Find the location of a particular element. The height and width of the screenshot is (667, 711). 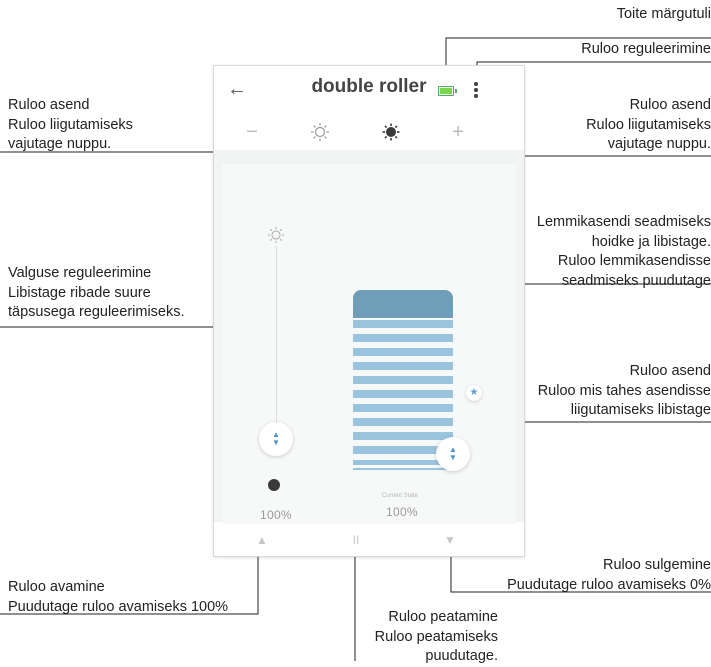

light-slider-track is located at coordinates (276, 346).